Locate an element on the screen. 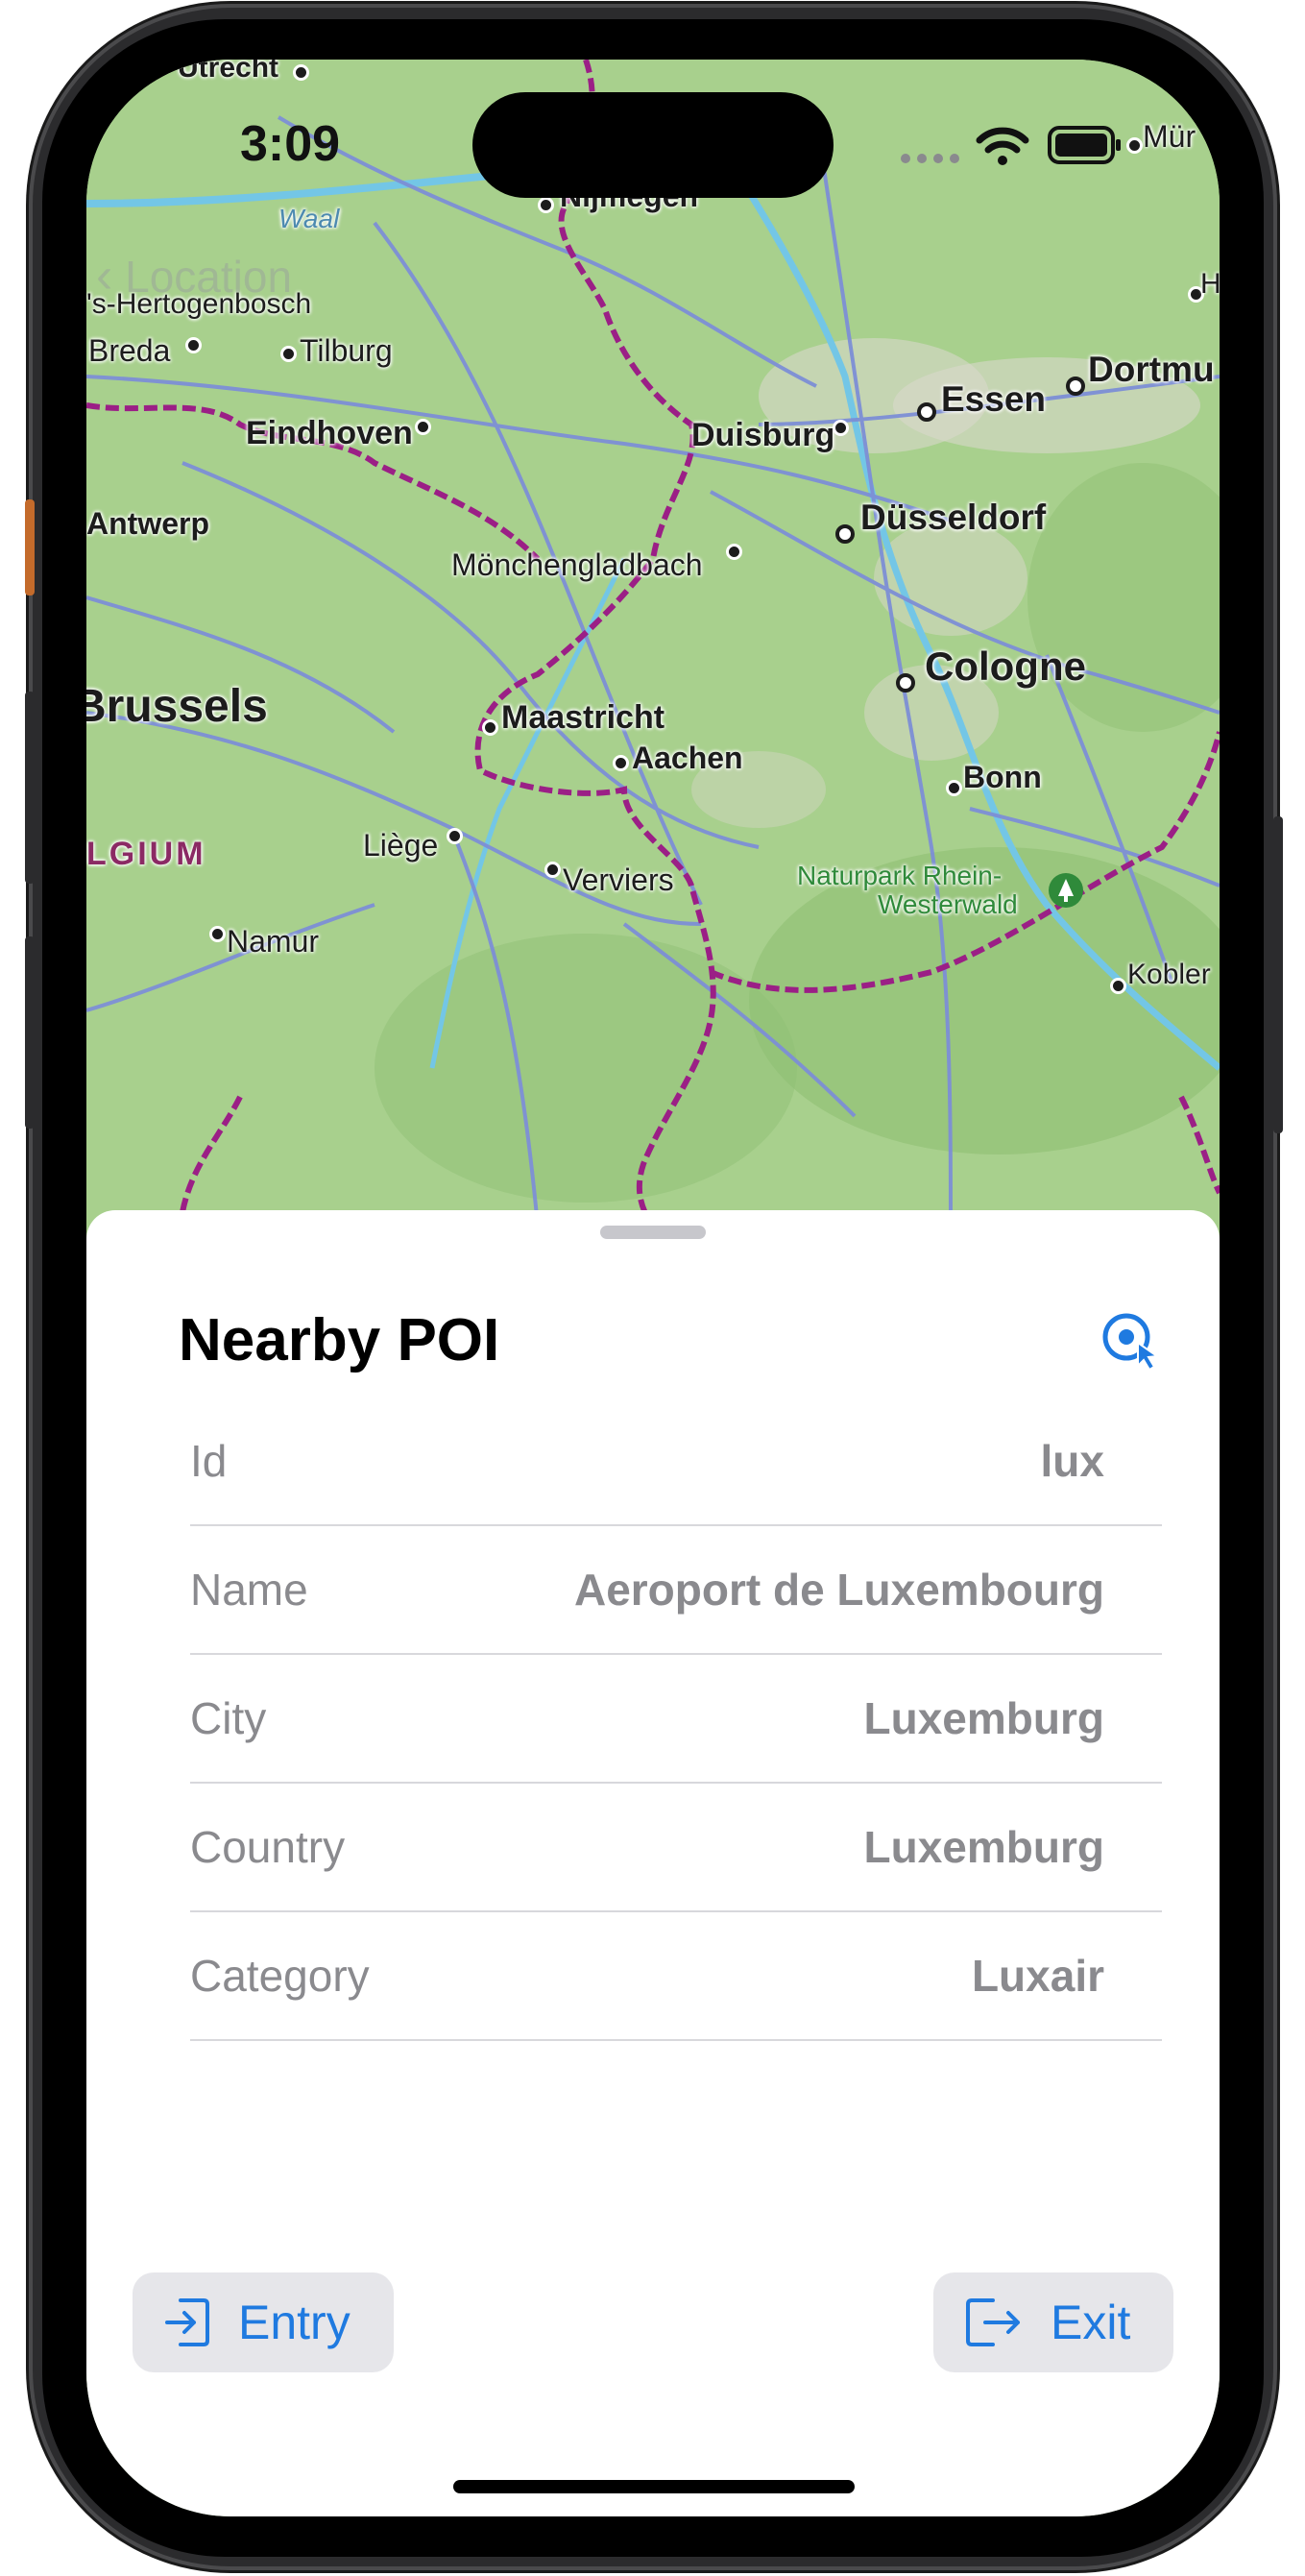  map-label: Maastricht is located at coordinates (583, 717).